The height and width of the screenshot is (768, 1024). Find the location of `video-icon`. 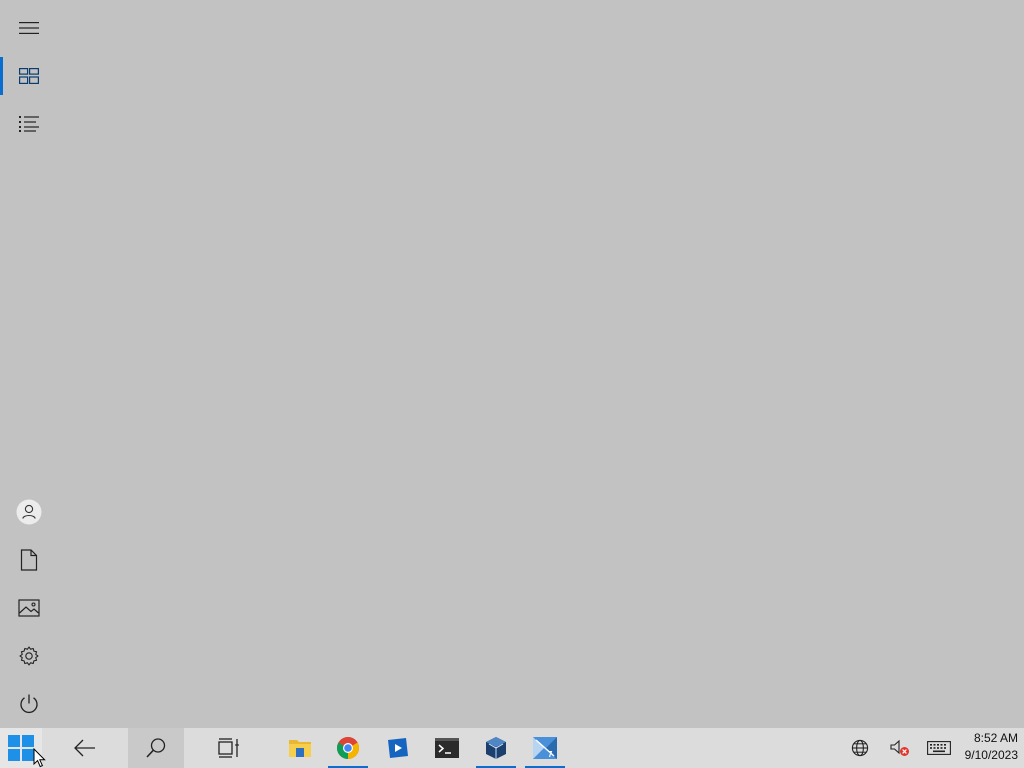

video-icon is located at coordinates (398, 748).